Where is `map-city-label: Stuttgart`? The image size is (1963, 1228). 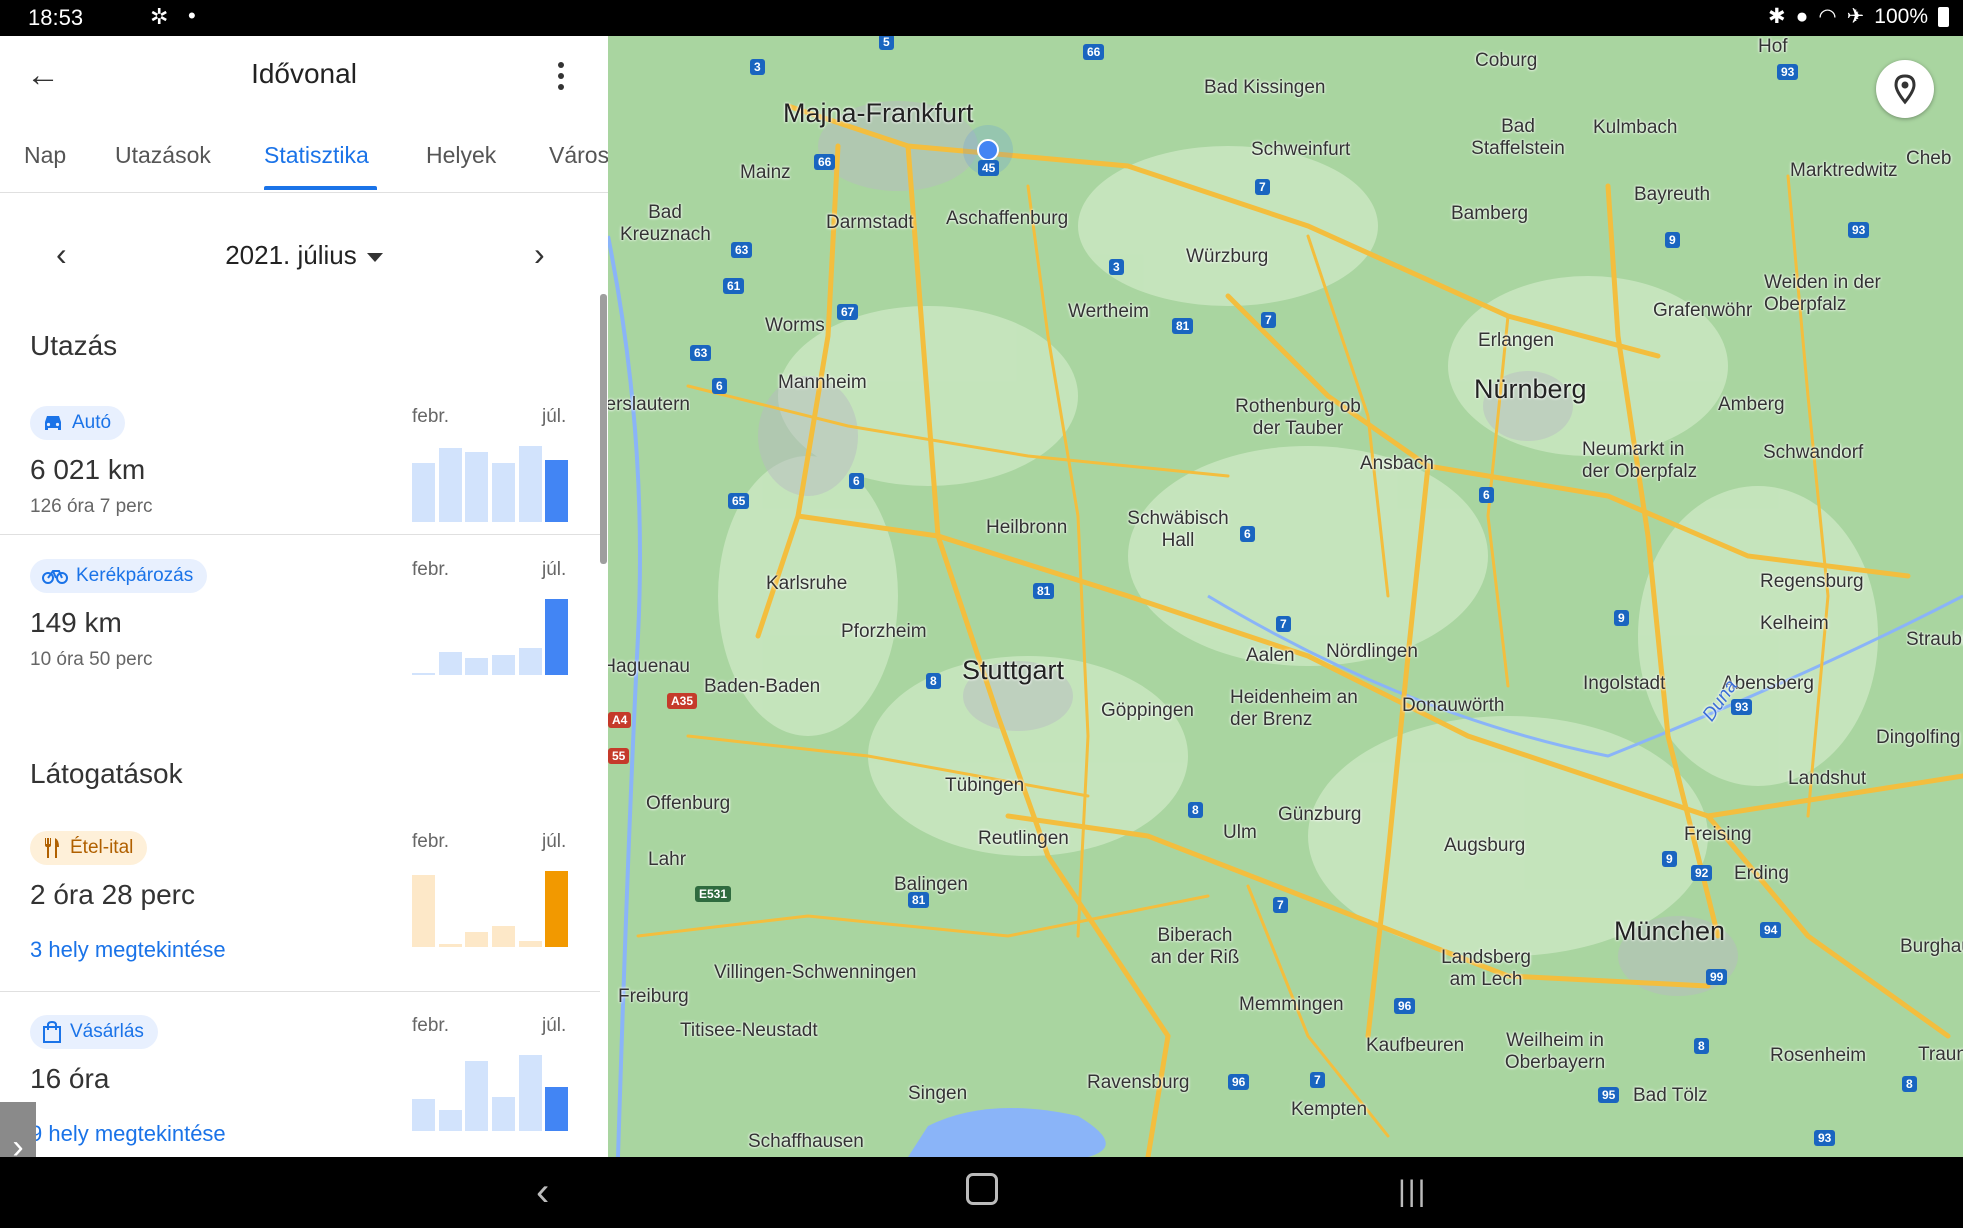 map-city-label: Stuttgart is located at coordinates (1013, 670).